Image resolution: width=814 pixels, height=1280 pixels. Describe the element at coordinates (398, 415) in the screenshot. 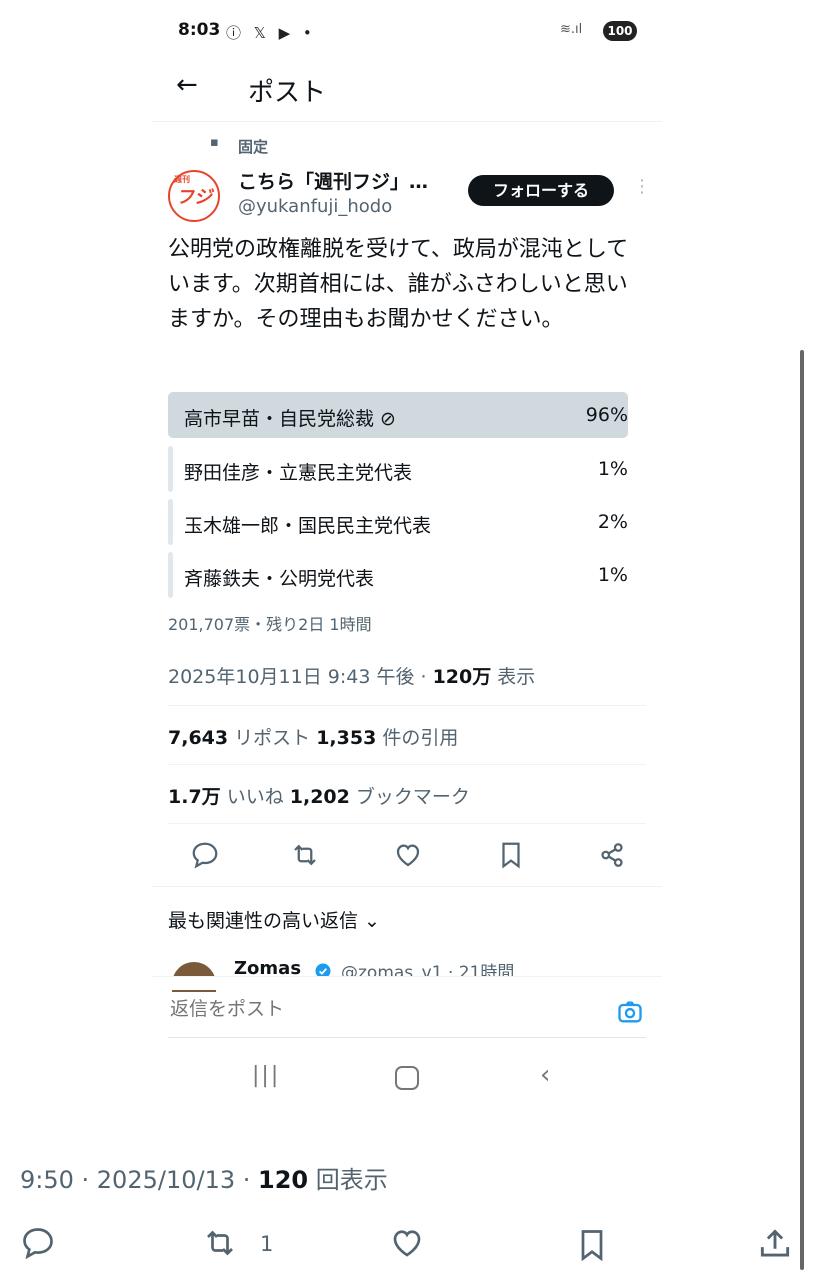

I see `poll-option: 高市早苗・自民党総裁 ⊘ 96%` at that location.